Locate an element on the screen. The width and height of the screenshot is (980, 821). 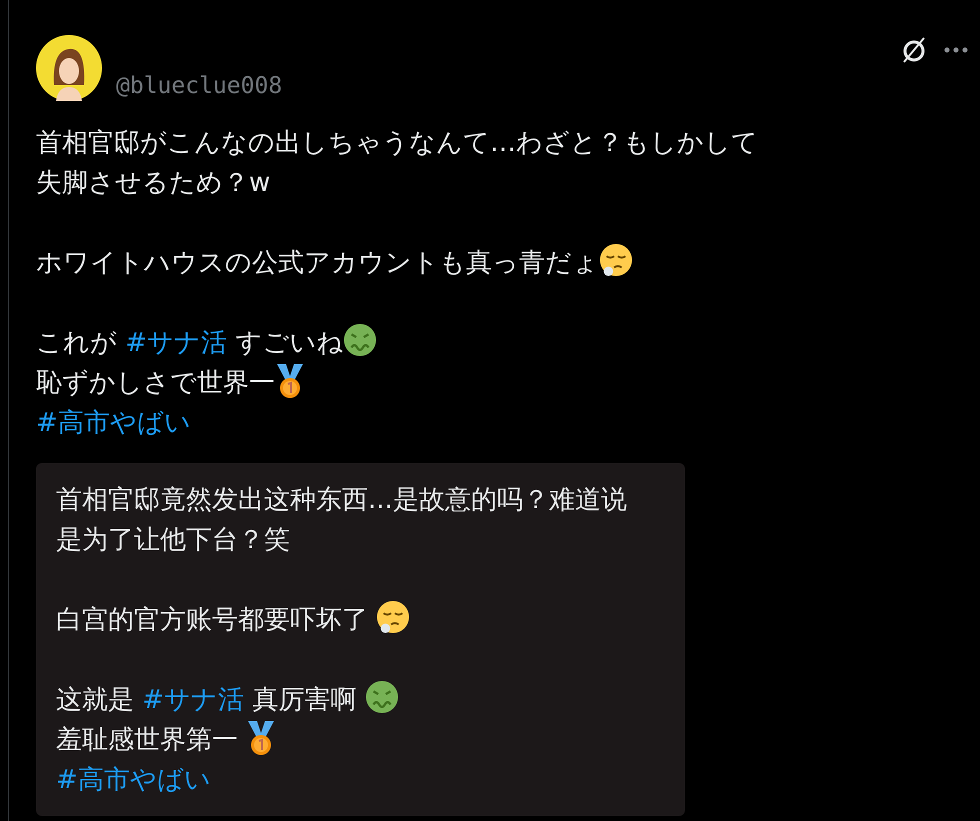
post-text: 羞耻感世界第一 is located at coordinates (360, 740).